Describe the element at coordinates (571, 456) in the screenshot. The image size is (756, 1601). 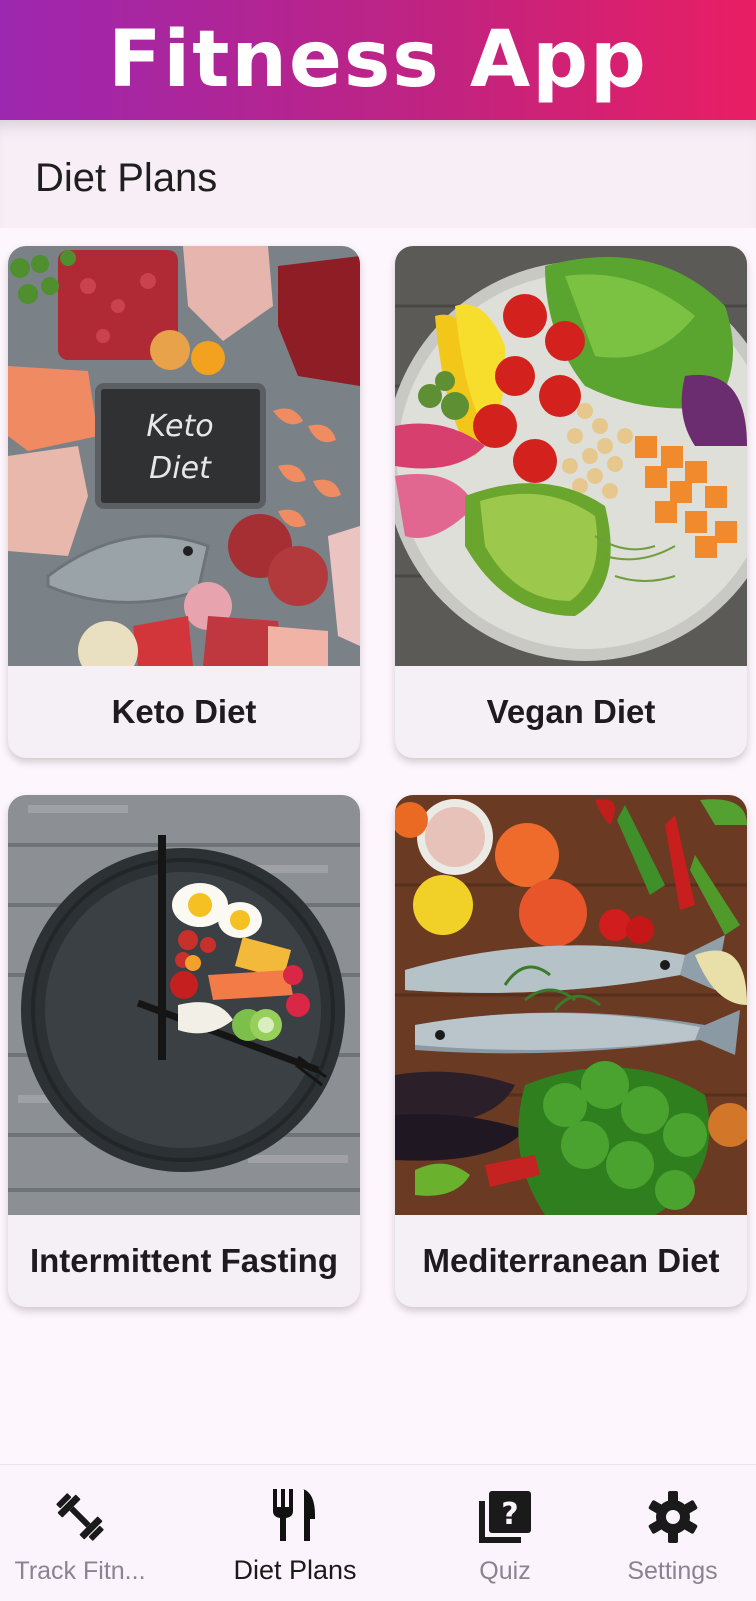
I see `vegan-bowl-photo` at that location.